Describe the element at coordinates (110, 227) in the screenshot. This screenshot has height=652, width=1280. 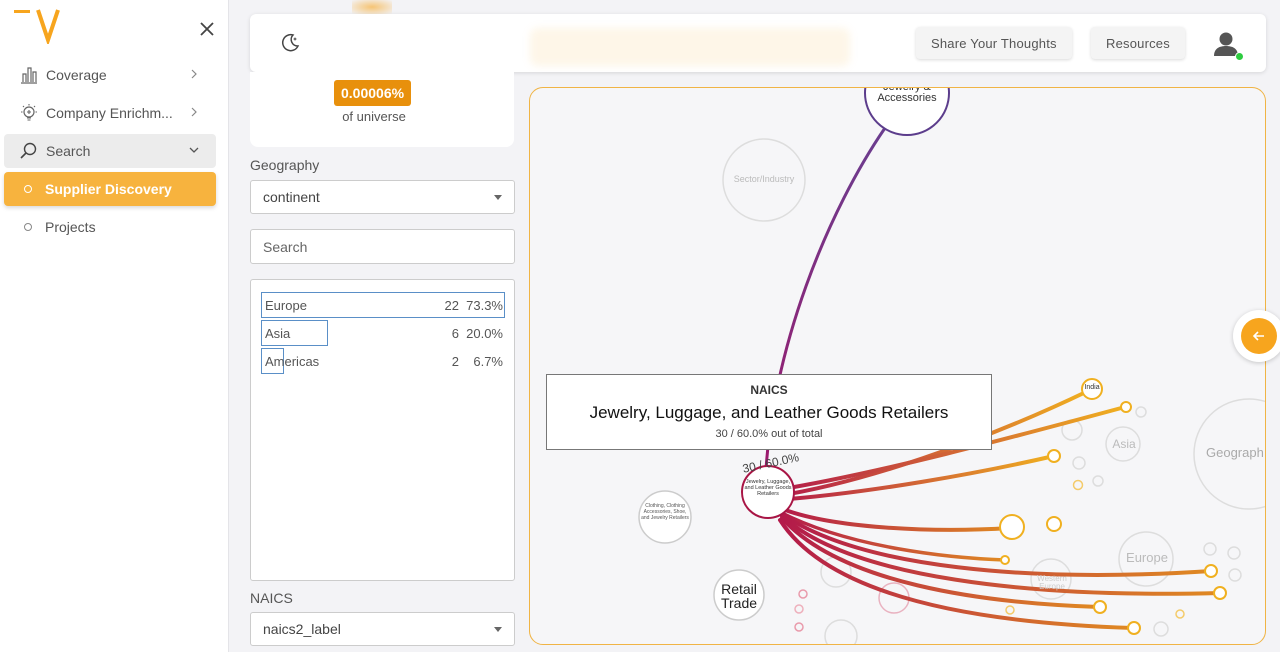
I see `sidebar-item-projects: Projects` at that location.